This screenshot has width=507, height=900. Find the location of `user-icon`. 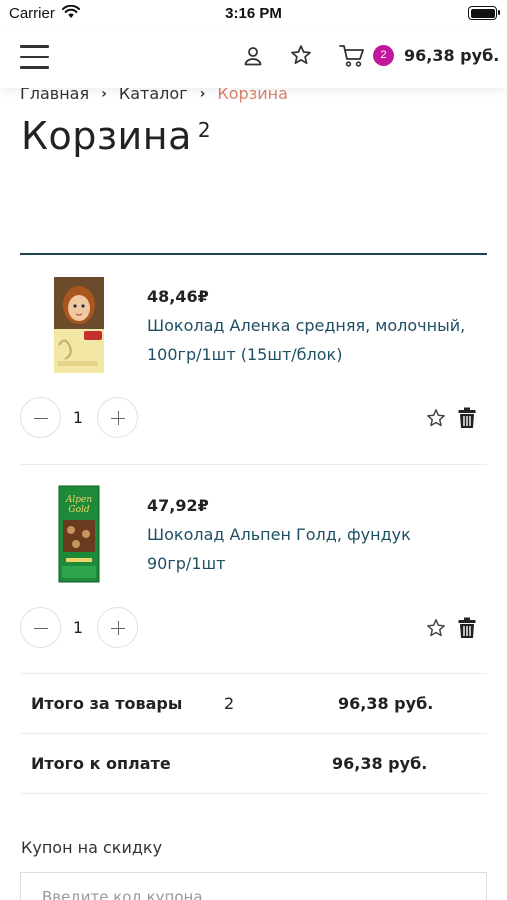

user-icon is located at coordinates (253, 58).